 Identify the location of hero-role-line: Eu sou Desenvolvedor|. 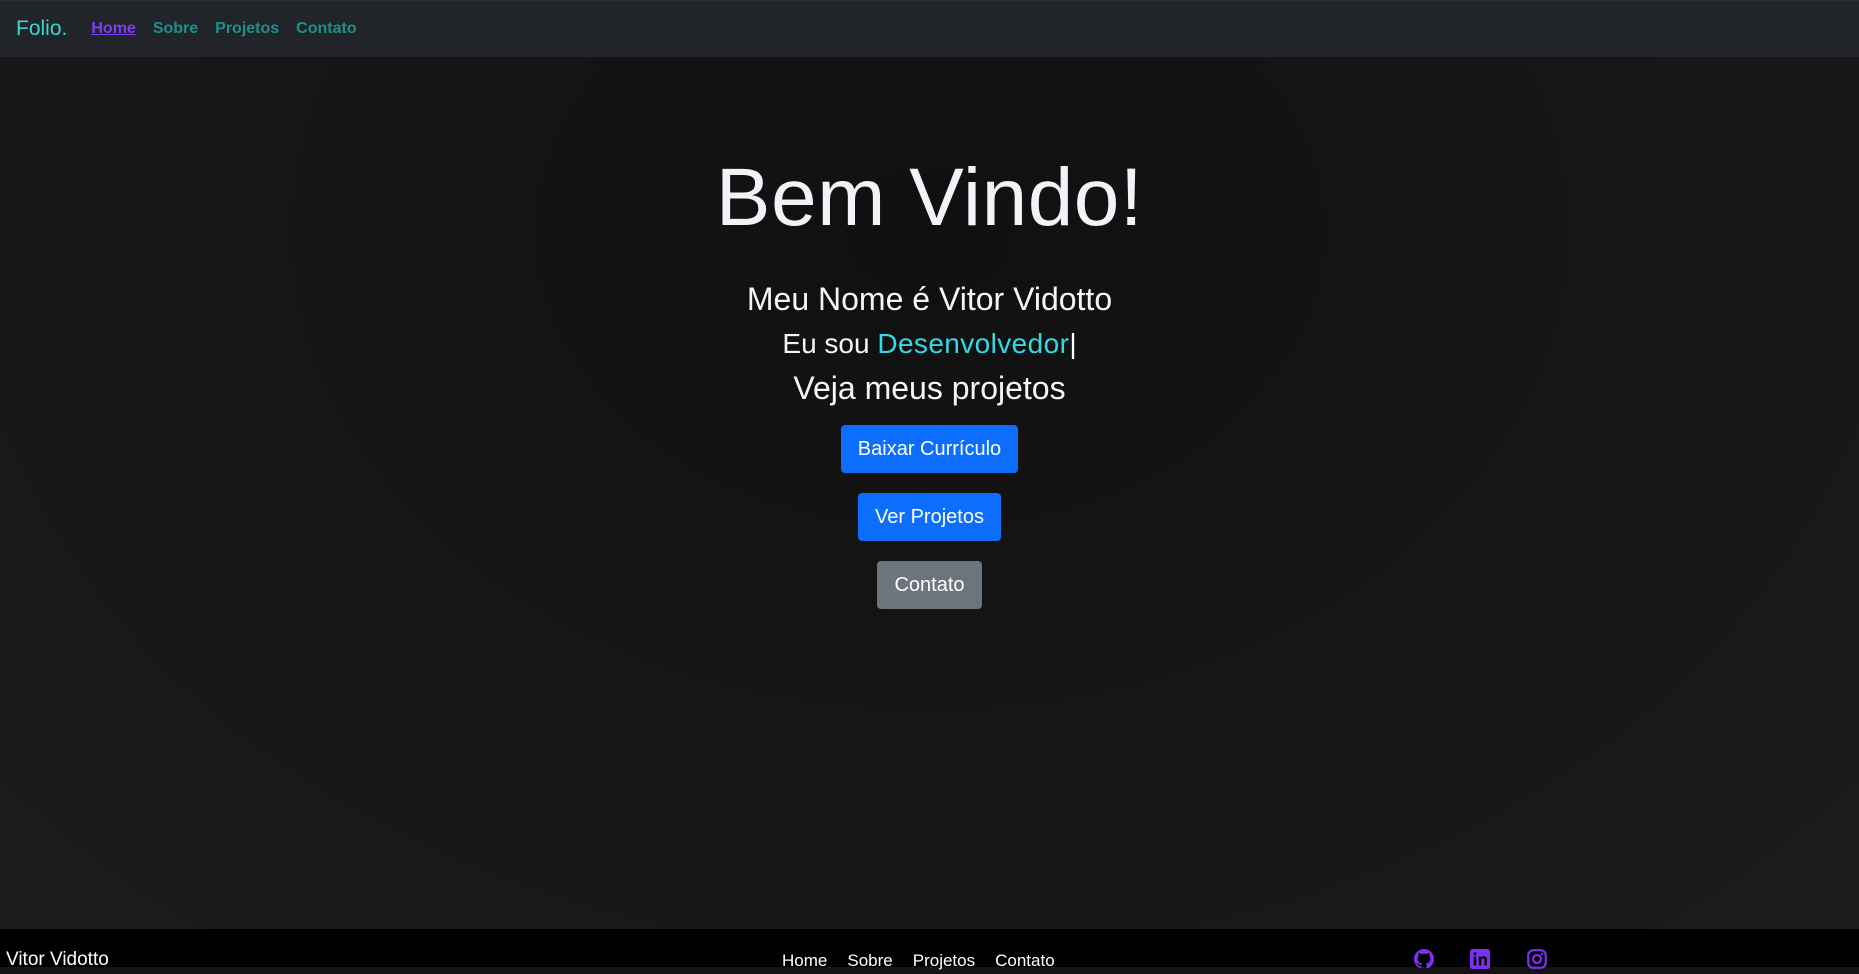
(929, 344).